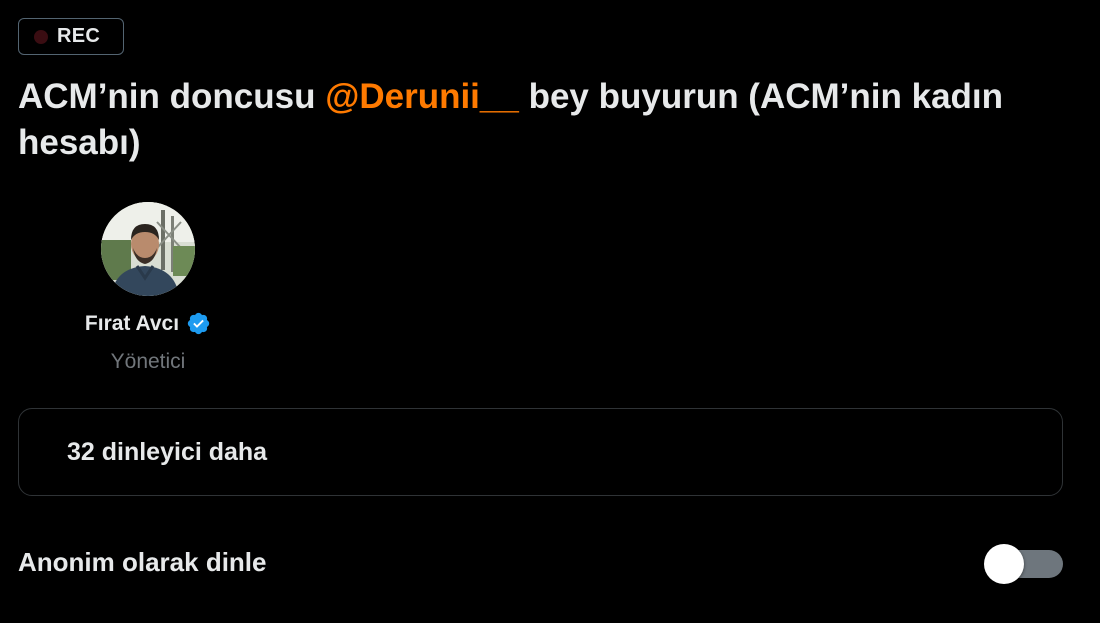 The width and height of the screenshot is (1100, 623). What do you see at coordinates (422, 96) in the screenshot?
I see `mention-link: @Derunii__` at bounding box center [422, 96].